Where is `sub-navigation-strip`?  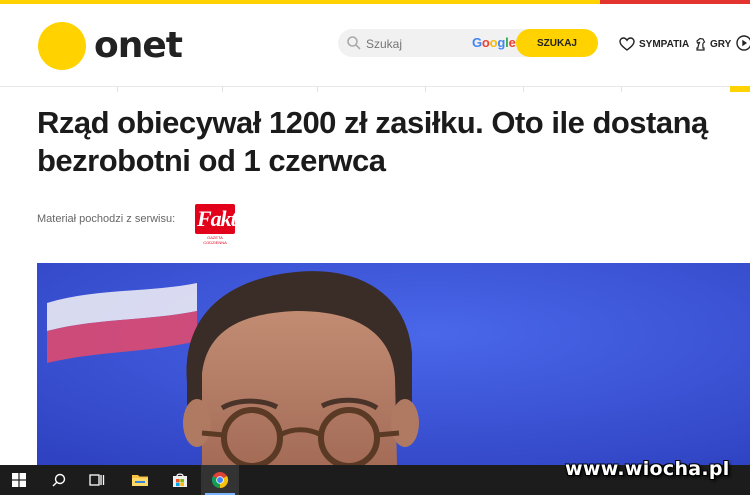 sub-navigation-strip is located at coordinates (375, 89).